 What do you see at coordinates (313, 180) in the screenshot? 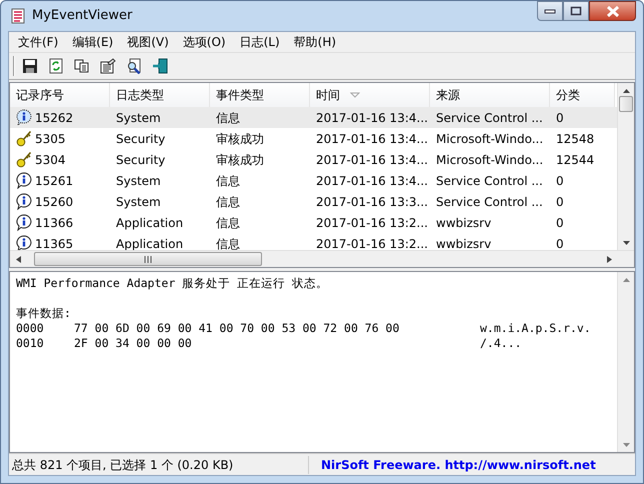
I see `table-row: 15261 System 信息 2017-01-16 13:4... Service Control ... 0` at bounding box center [313, 180].